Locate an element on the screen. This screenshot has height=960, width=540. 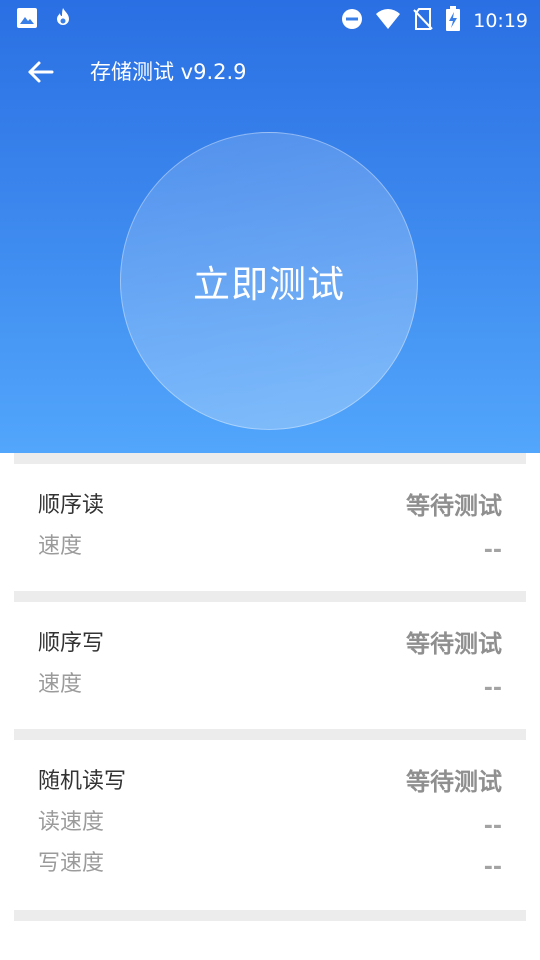
start-test-label: 立即测试 is located at coordinates (269, 284).